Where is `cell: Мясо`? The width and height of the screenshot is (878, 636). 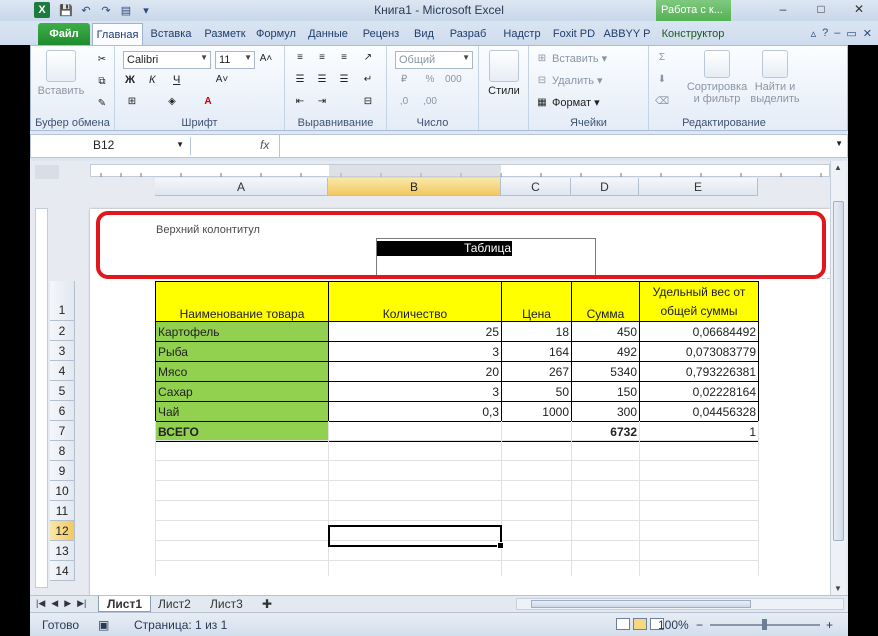 cell: Мясо is located at coordinates (242, 371).